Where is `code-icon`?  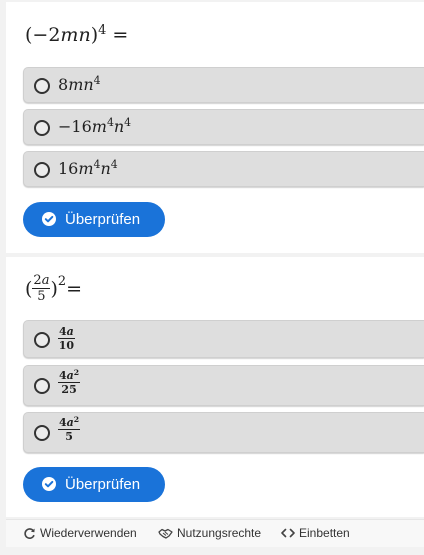
code-icon is located at coordinates (288, 533).